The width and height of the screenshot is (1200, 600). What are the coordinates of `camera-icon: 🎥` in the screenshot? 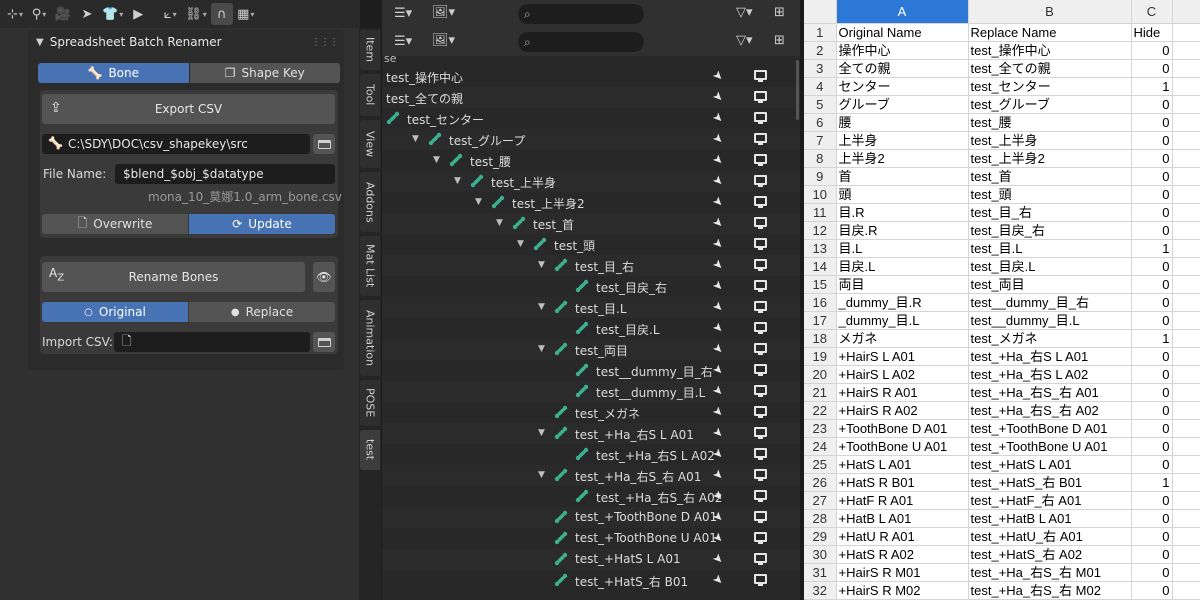 It's located at (63, 14).